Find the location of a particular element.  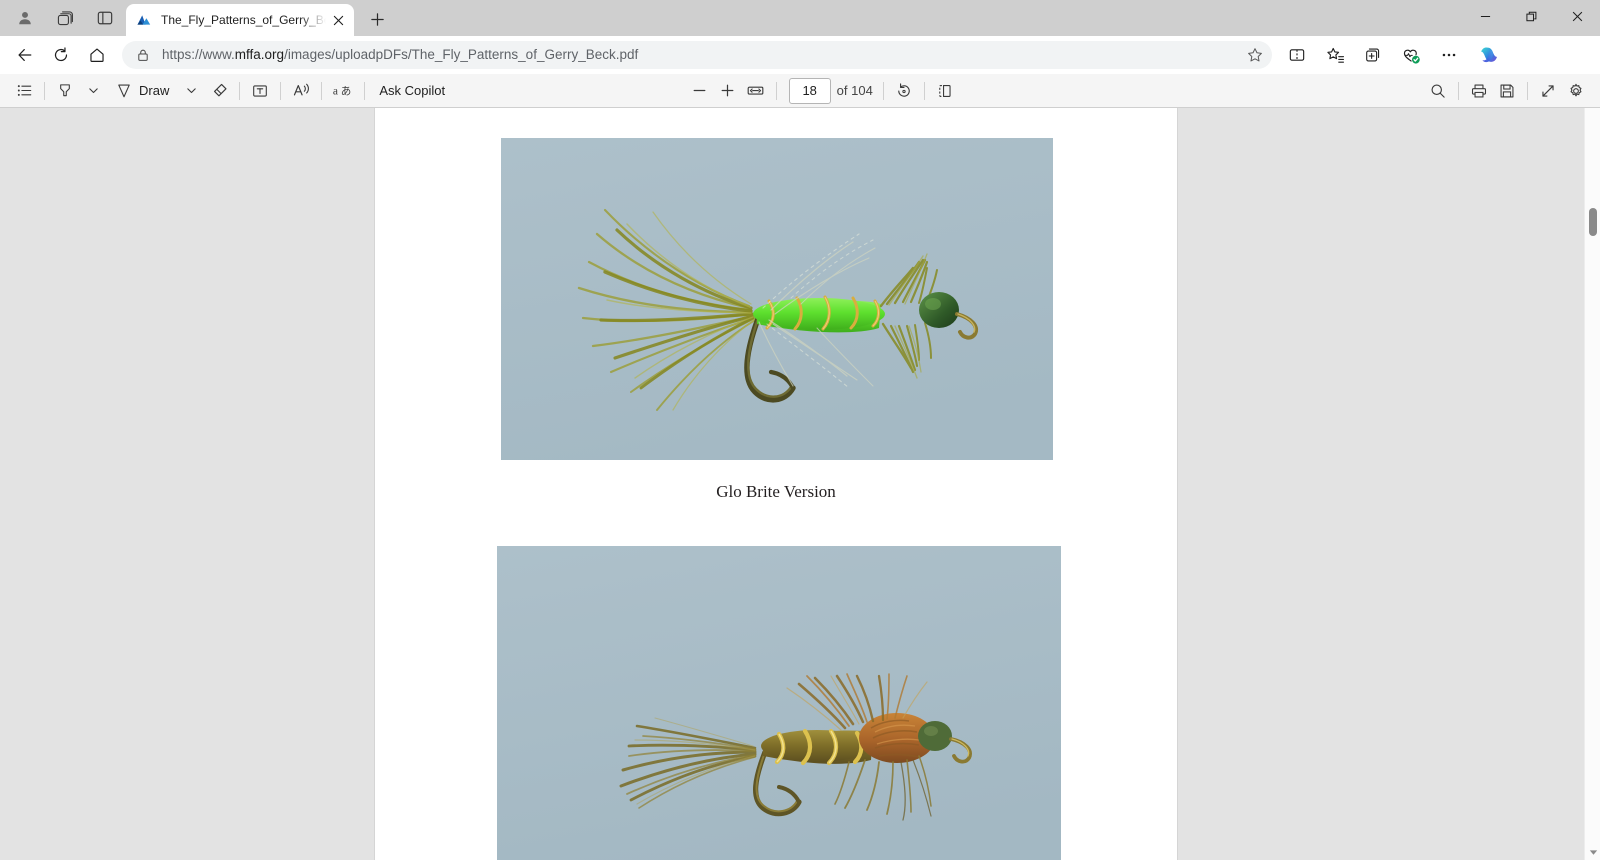

draw-label: Draw is located at coordinates (154, 90).